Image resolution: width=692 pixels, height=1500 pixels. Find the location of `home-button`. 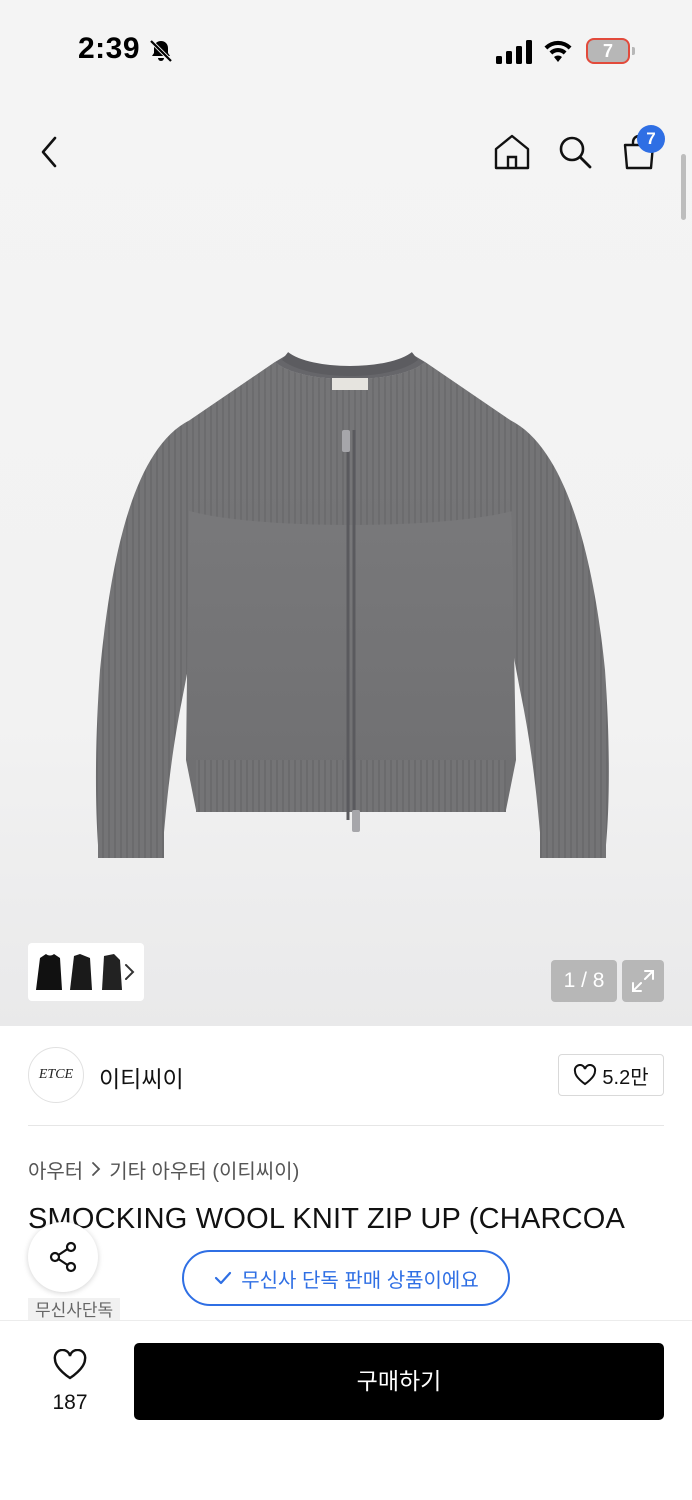

home-button is located at coordinates (512, 152).